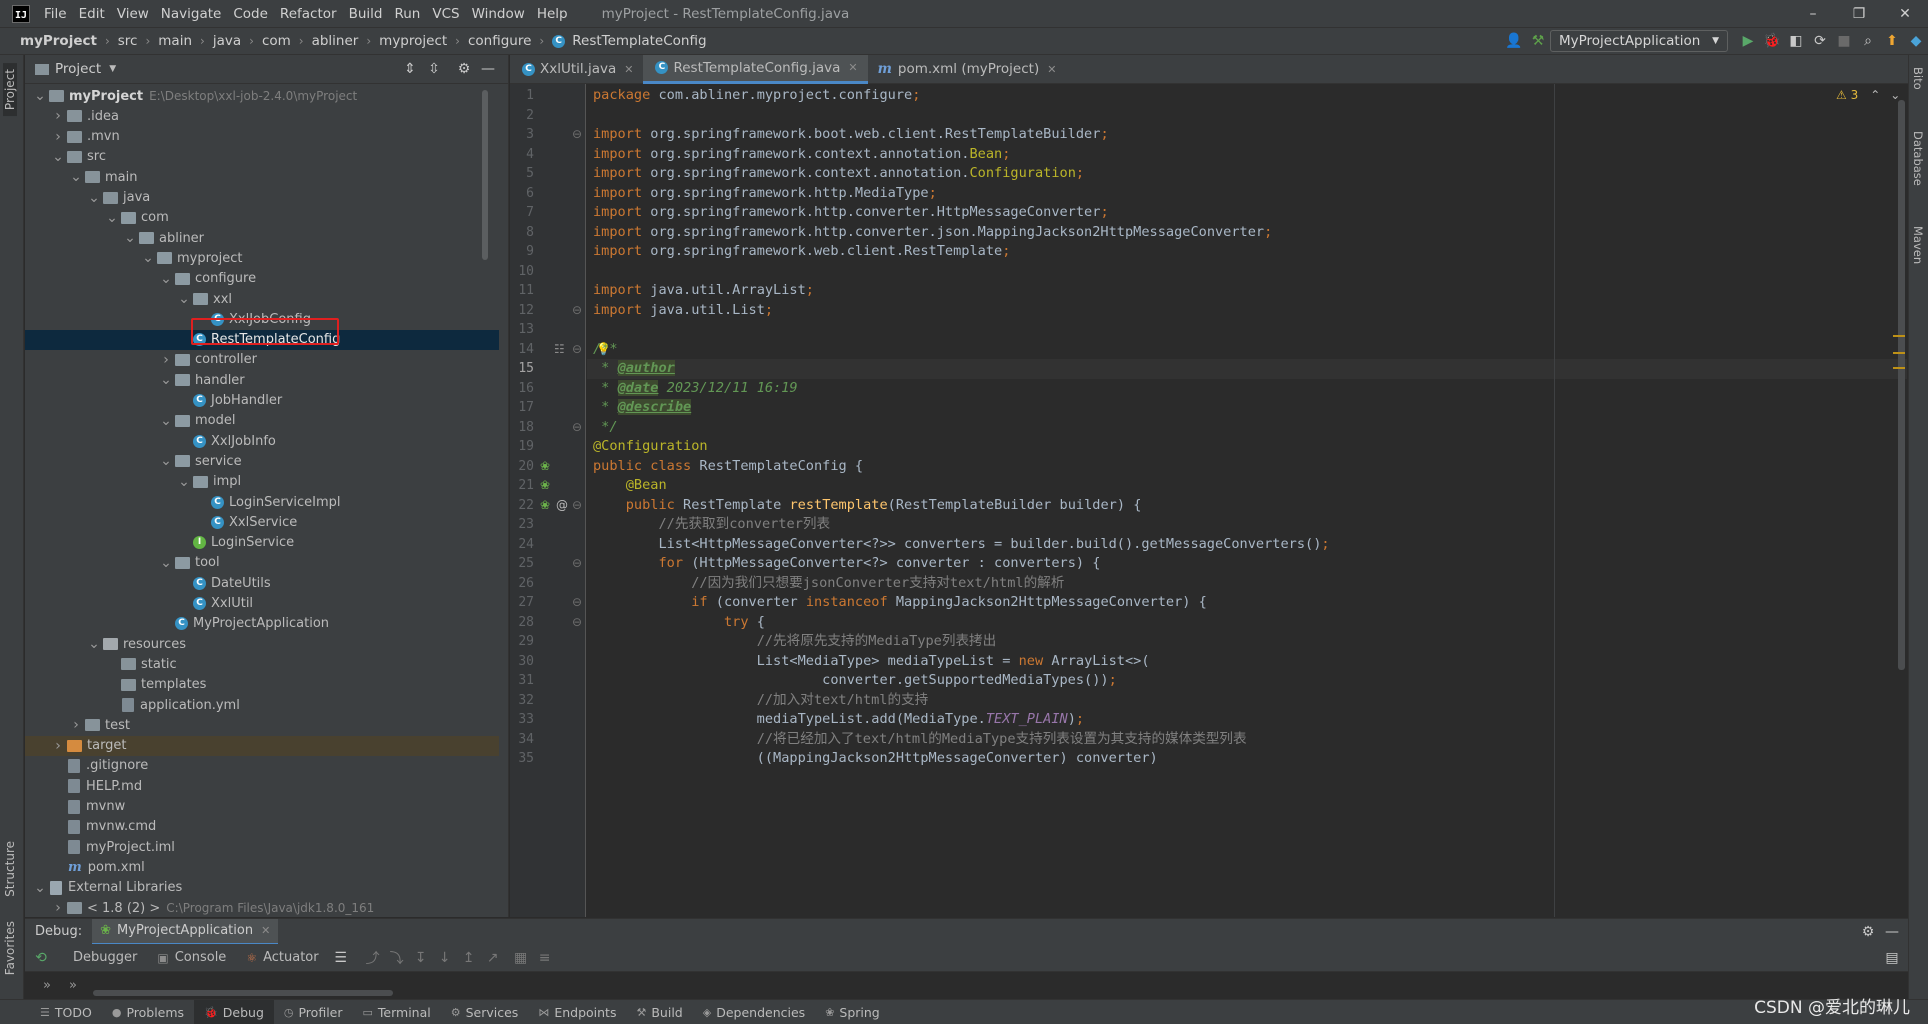 This screenshot has height=1024, width=1928. What do you see at coordinates (262, 198) in the screenshot?
I see `tree-item: ⌄ java` at bounding box center [262, 198].